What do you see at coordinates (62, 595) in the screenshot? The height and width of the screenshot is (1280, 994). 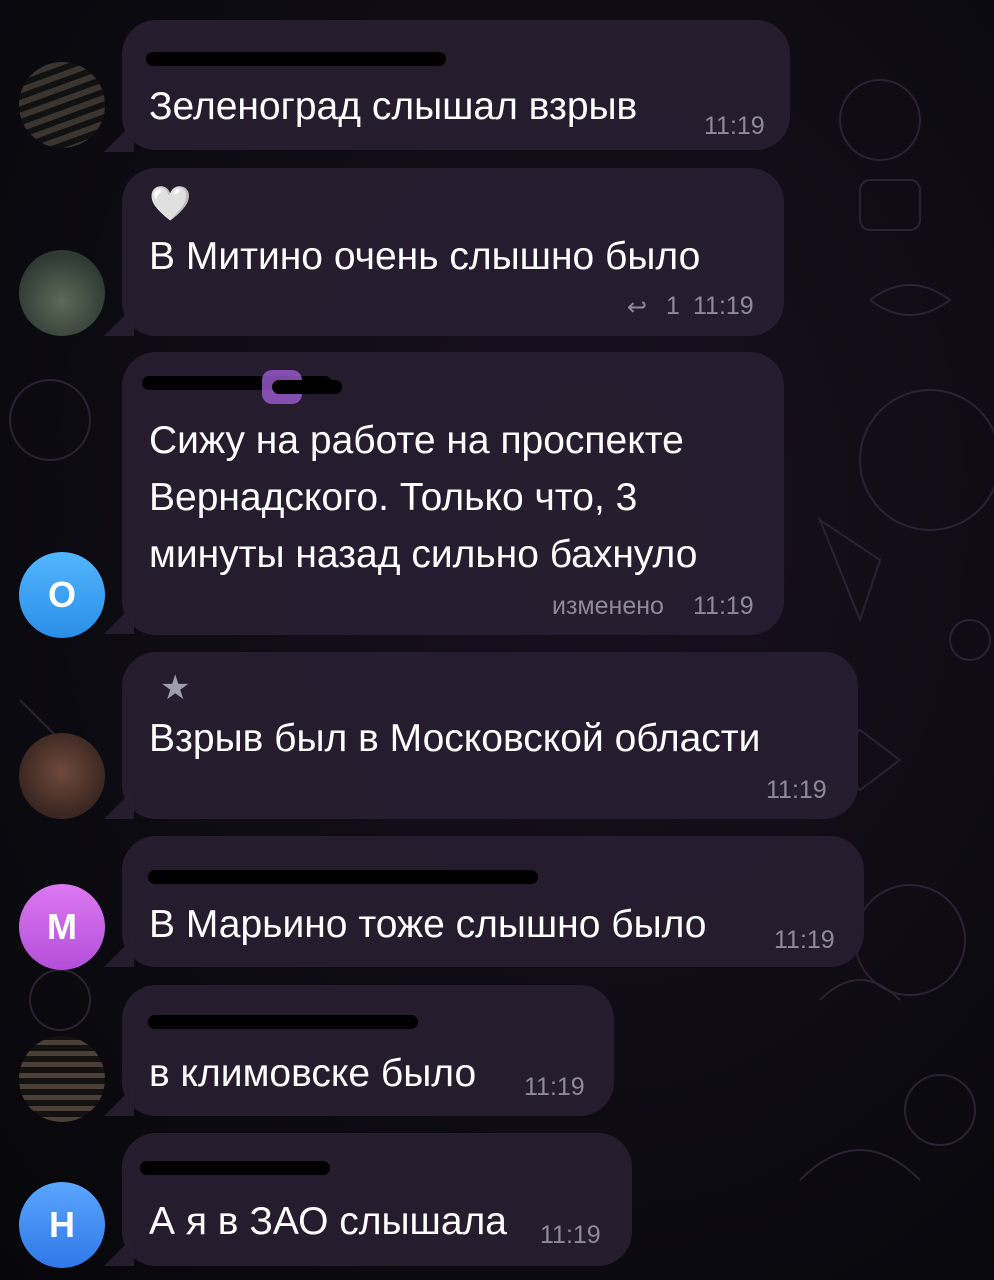 I see `avatar-o: О` at bounding box center [62, 595].